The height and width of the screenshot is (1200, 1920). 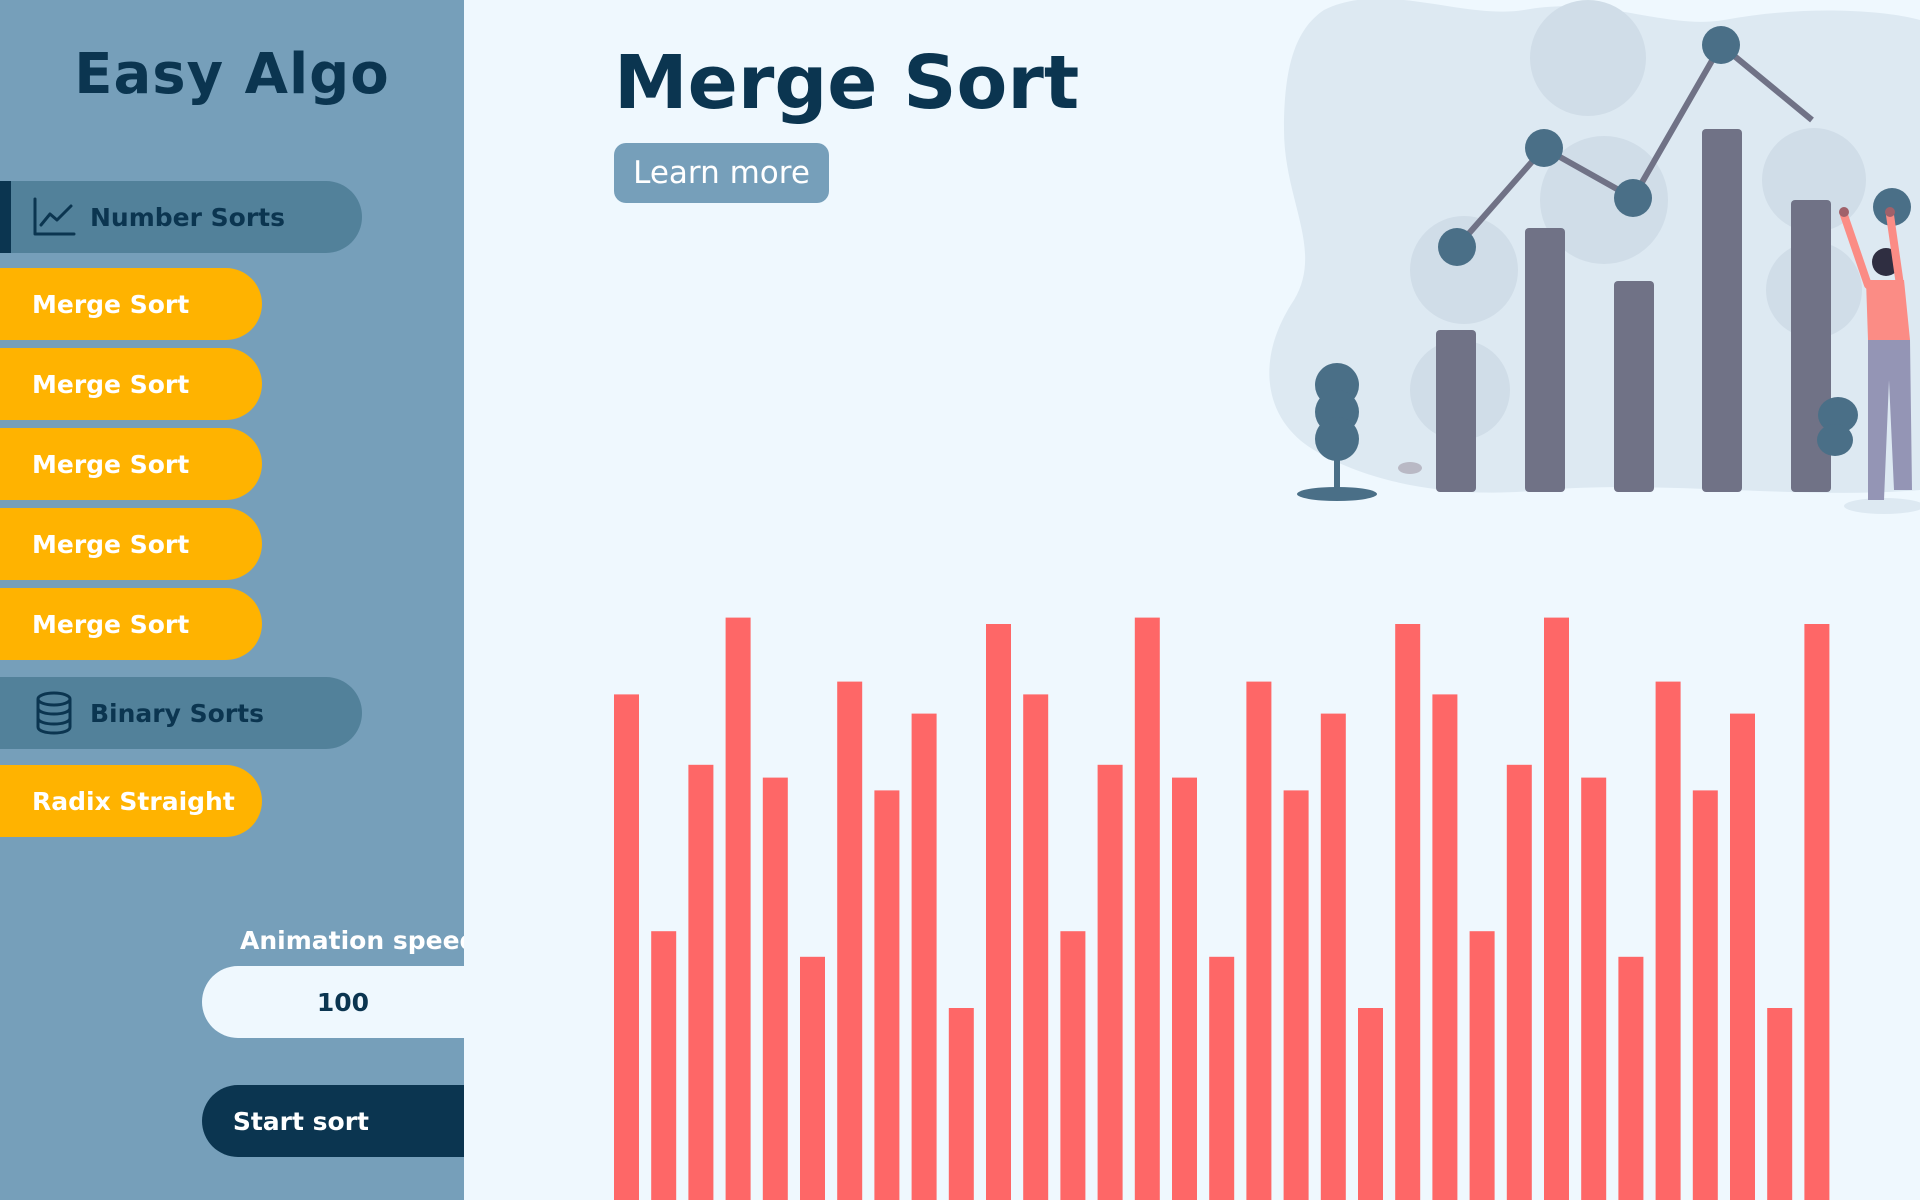 I want to click on animation-speed-input, so click(x=333, y=1002).